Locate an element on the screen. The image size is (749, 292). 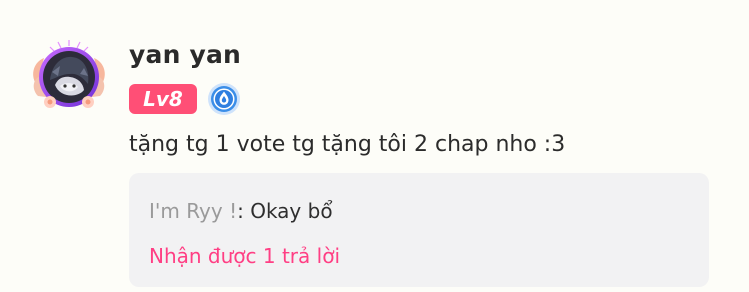
comment-text: tặng tg 1 vote tg tặng tôi 2 chap nho :3 is located at coordinates (347, 144).